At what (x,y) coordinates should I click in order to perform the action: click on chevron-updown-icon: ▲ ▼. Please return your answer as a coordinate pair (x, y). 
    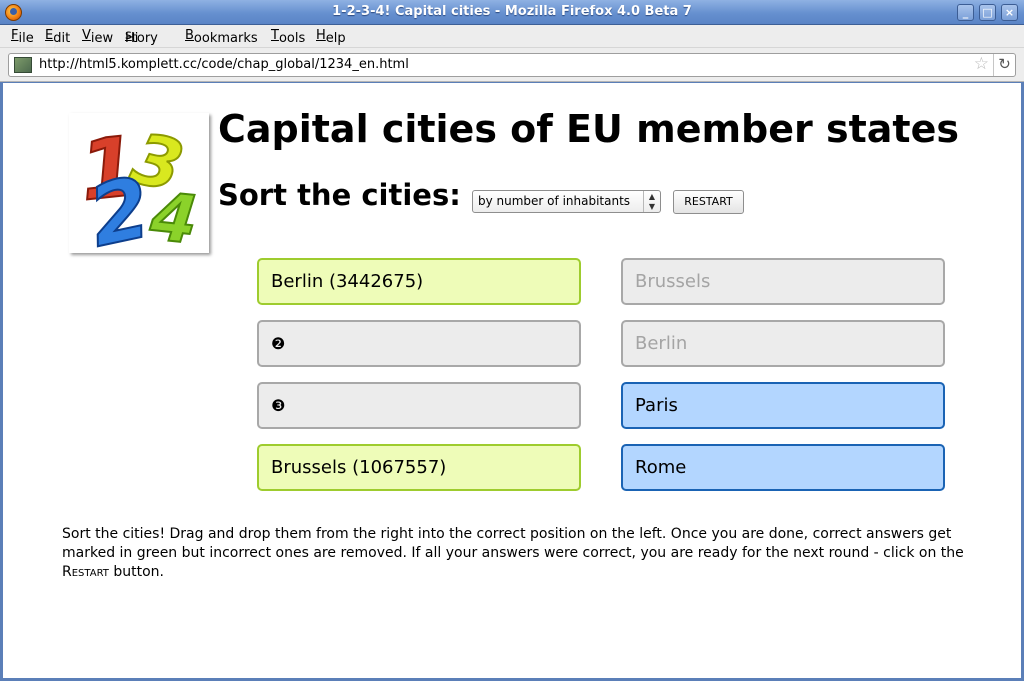
    Looking at the image, I should click on (651, 201).